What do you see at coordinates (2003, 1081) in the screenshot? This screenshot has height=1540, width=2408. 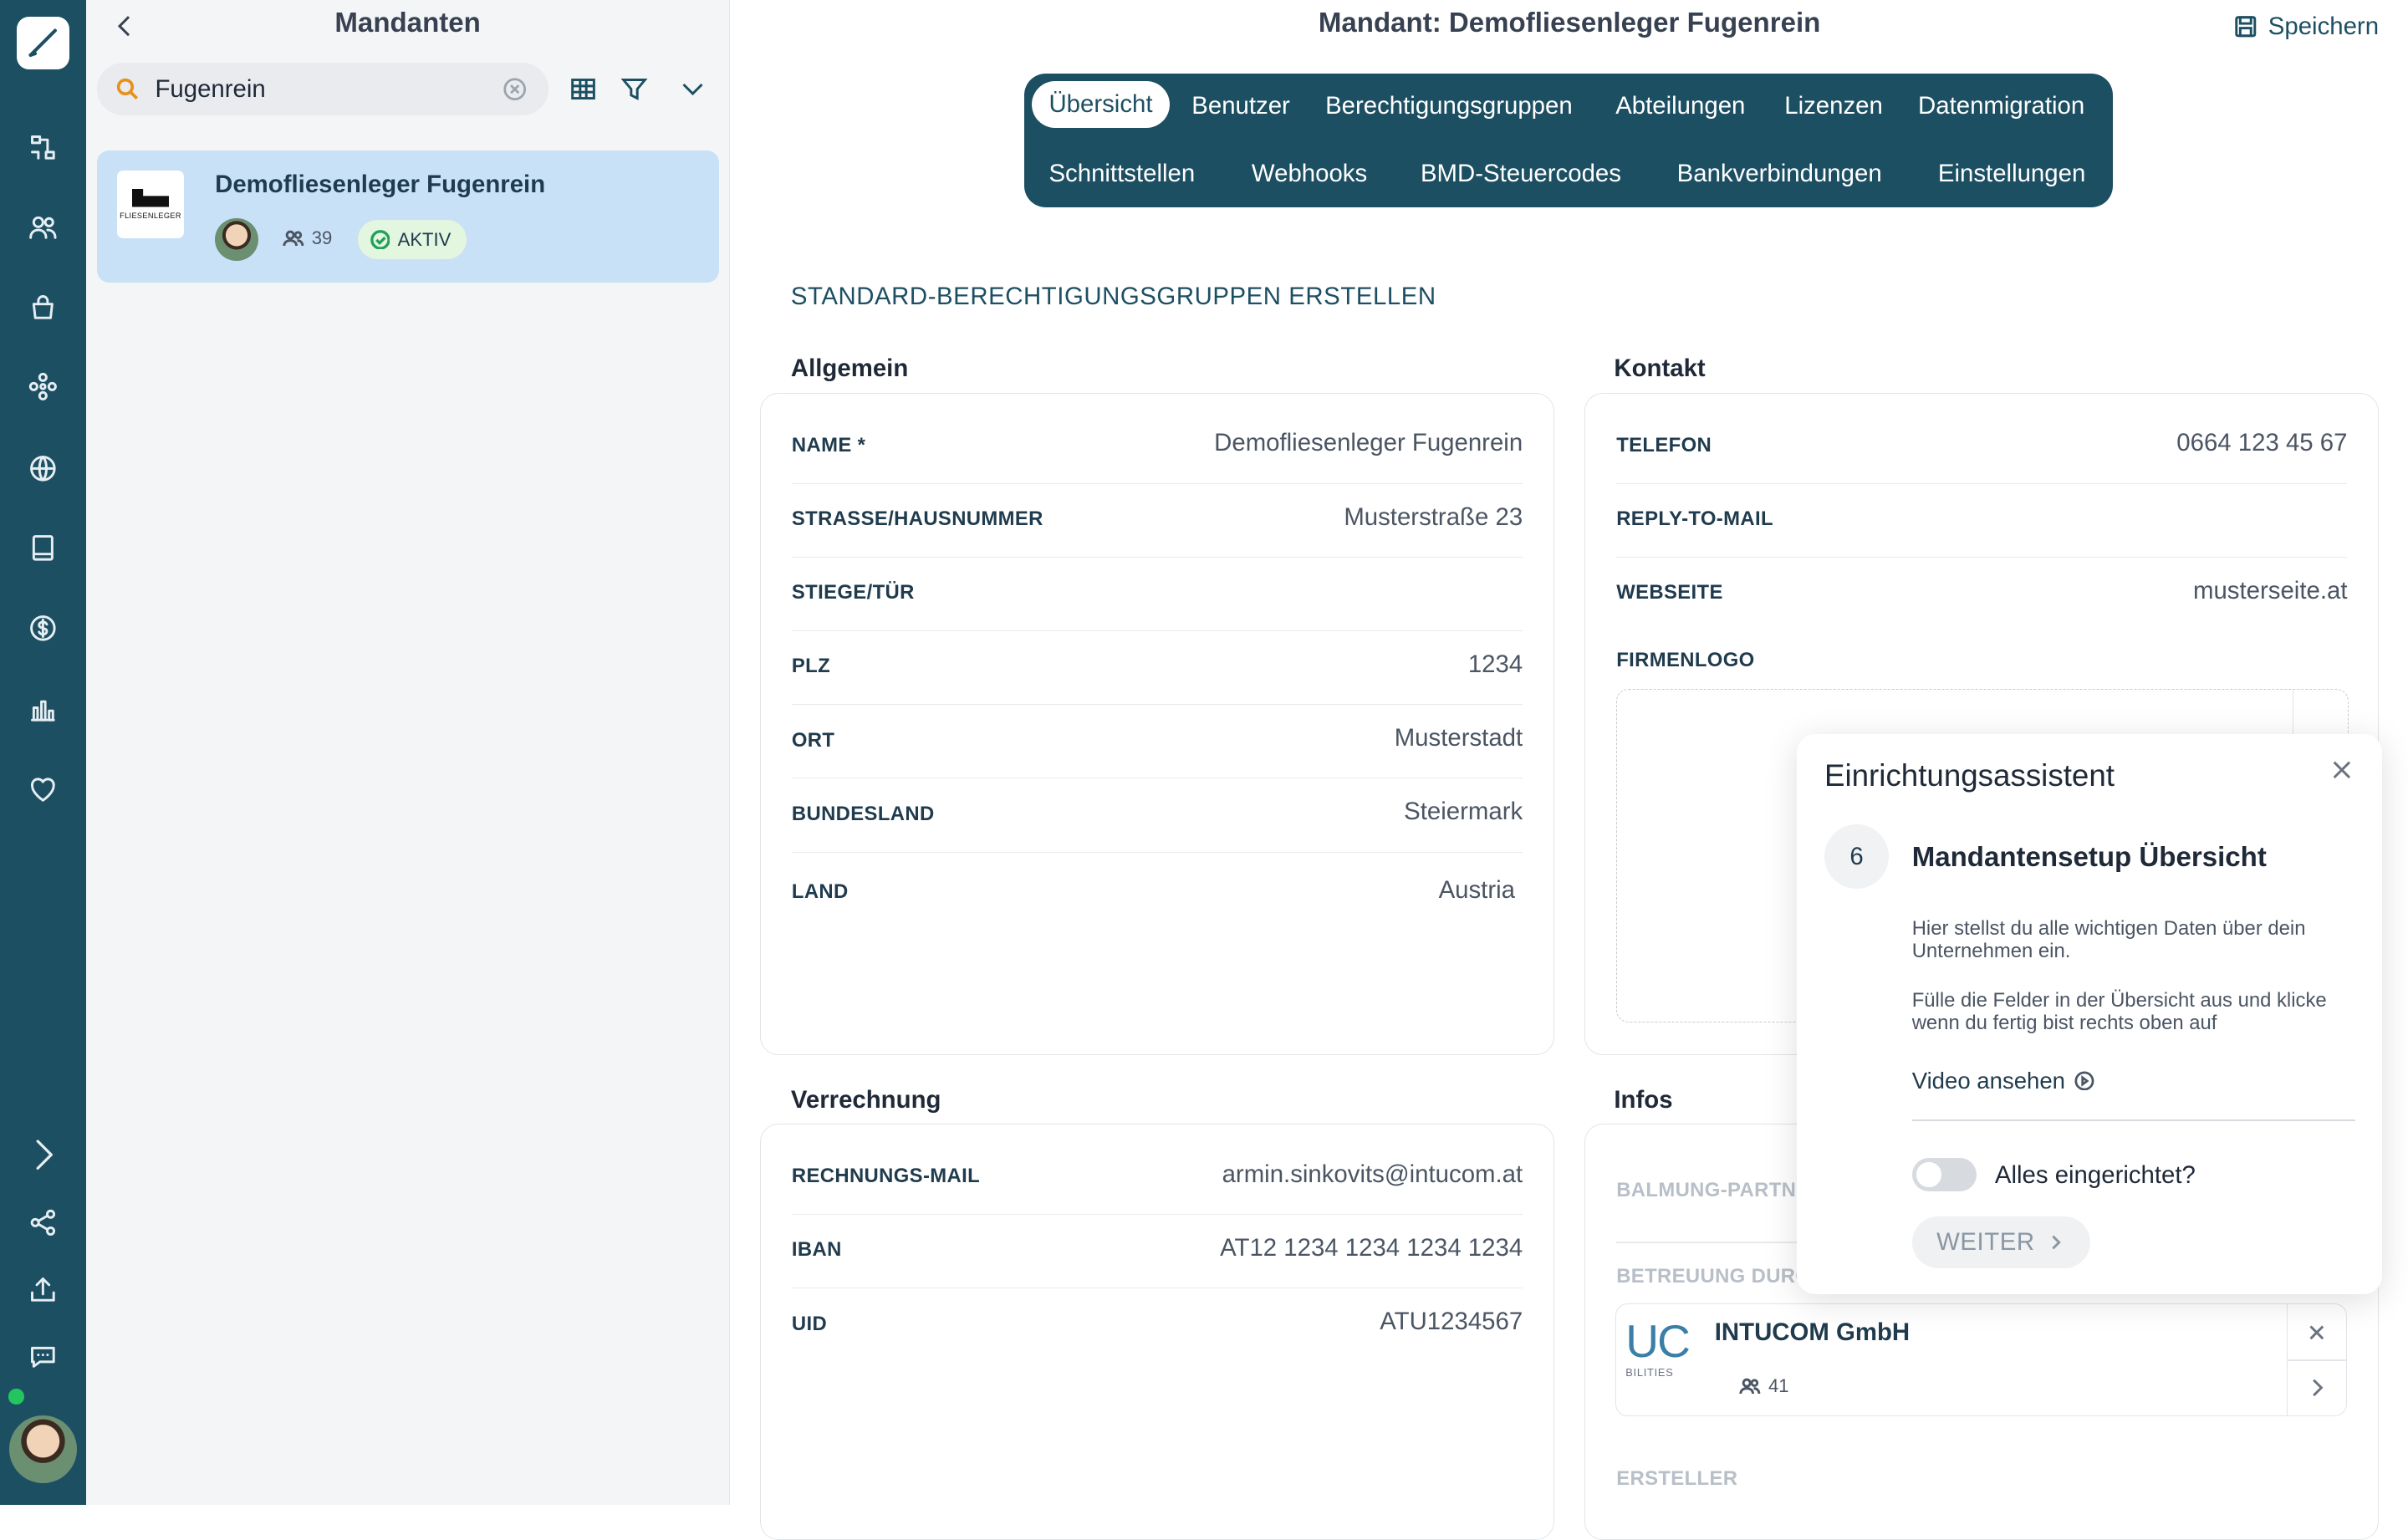 I see `video-link: Video ansehen` at bounding box center [2003, 1081].